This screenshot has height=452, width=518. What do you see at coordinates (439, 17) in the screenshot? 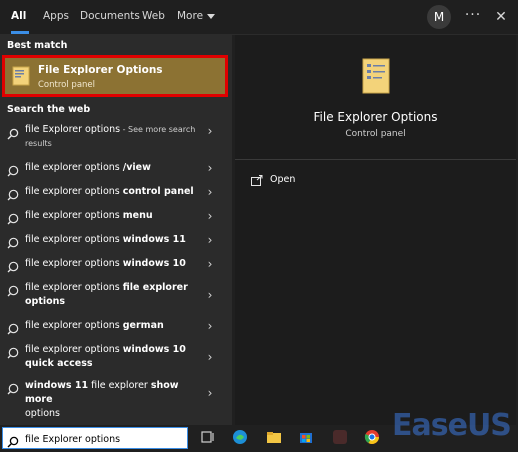
I see `account-avatar: M` at bounding box center [439, 17].